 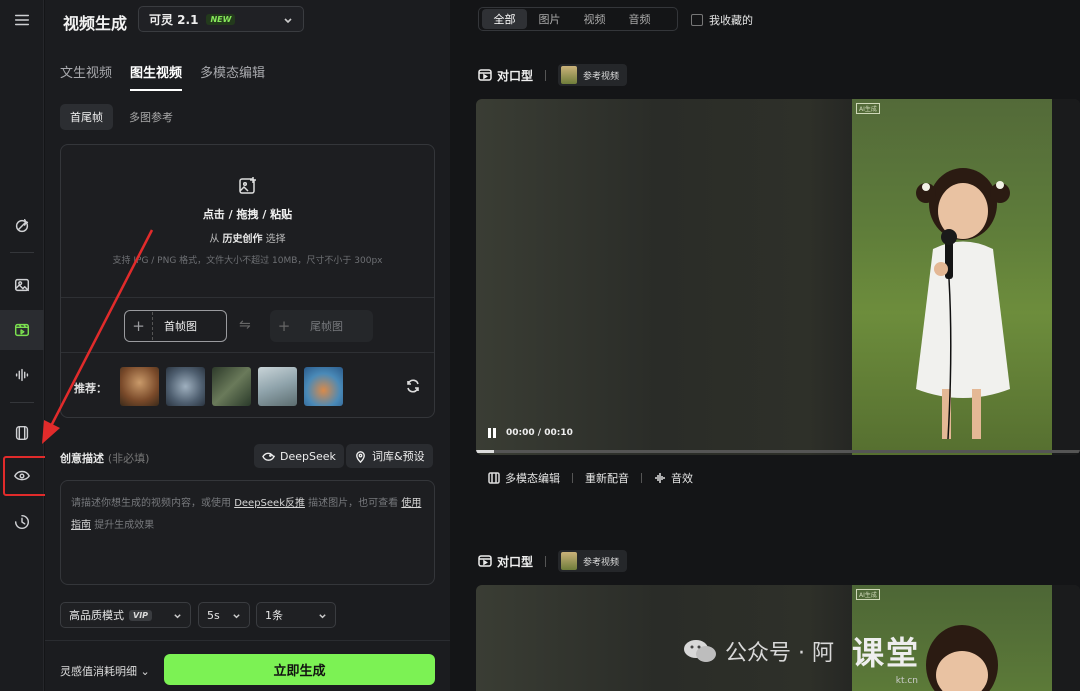 What do you see at coordinates (274, 615) in the screenshot?
I see `count-value: 1条` at bounding box center [274, 615].